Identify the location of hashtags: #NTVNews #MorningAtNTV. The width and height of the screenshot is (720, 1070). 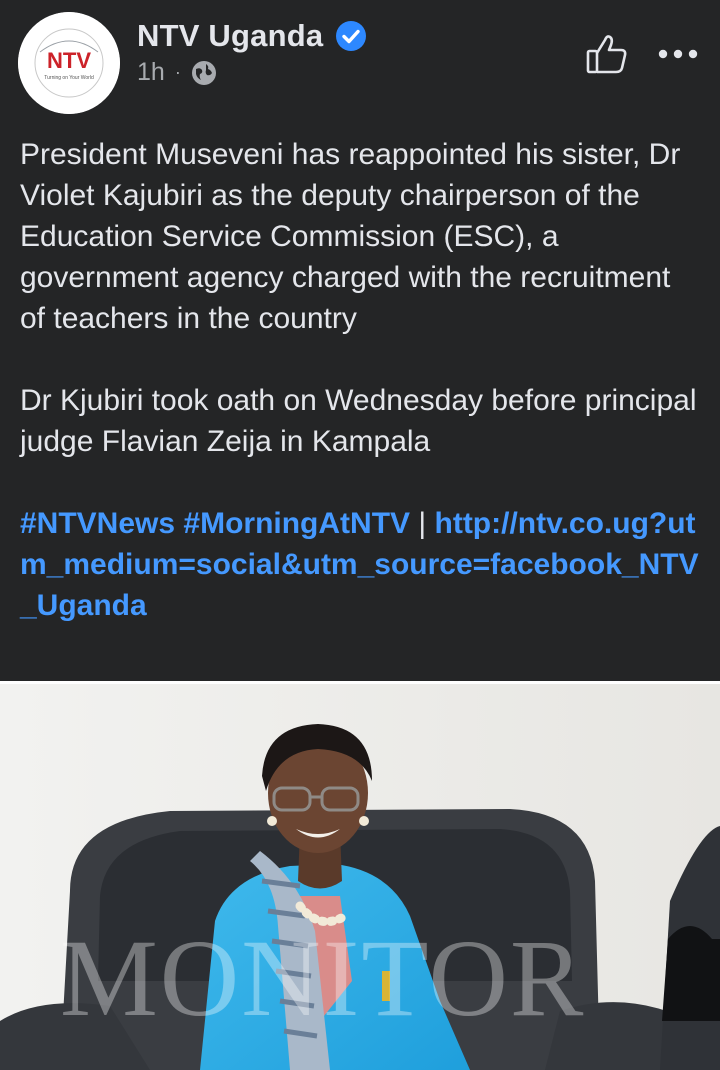
(215, 523).